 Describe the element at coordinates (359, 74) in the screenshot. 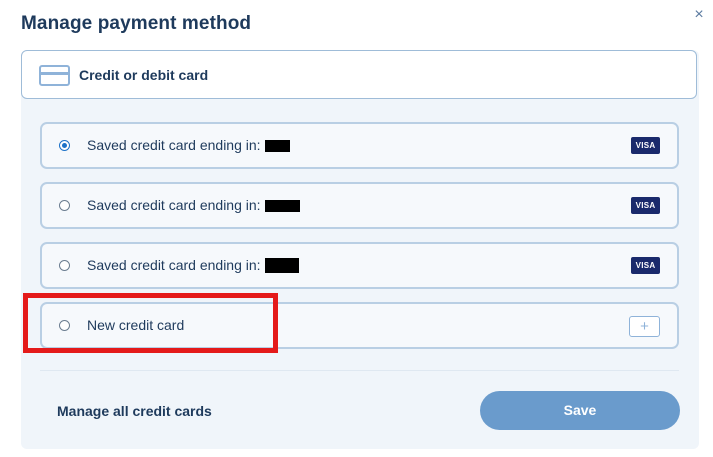

I see `payment-method-header: Credit or debit card` at that location.